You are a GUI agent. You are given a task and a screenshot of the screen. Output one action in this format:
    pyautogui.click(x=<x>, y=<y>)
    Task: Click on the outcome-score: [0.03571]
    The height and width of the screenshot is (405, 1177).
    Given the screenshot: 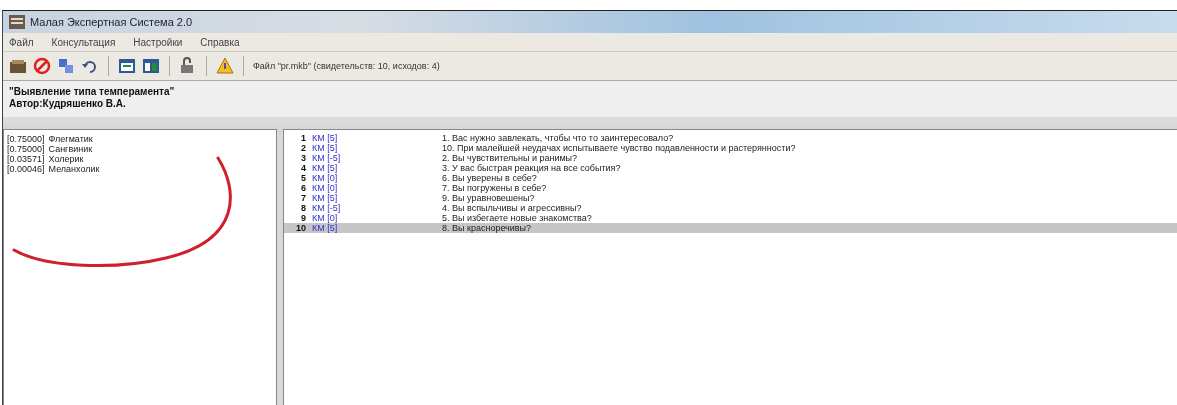 What is the action you would take?
    pyautogui.click(x=26, y=159)
    